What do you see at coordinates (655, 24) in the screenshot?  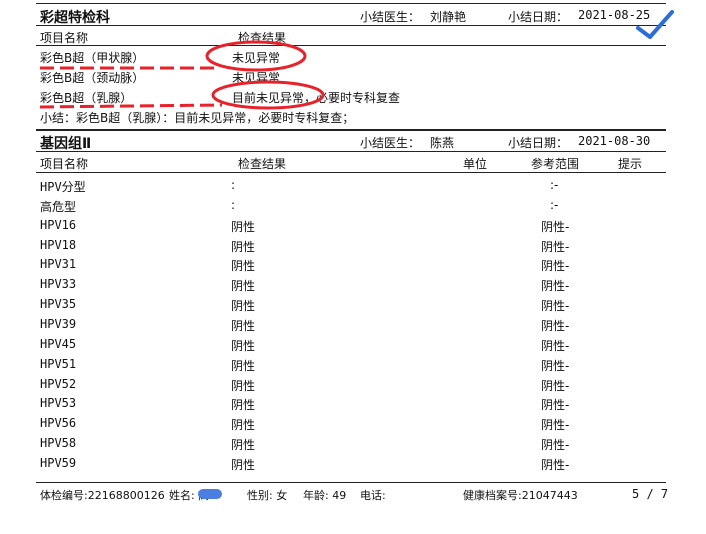 I see `checkmark-icon` at bounding box center [655, 24].